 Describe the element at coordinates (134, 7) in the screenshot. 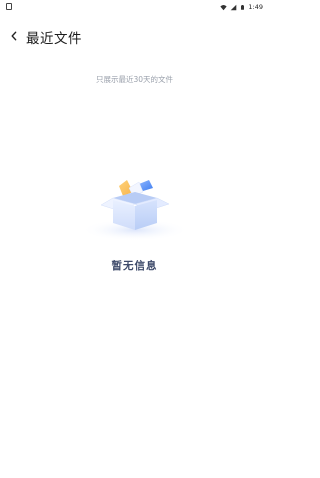

I see `status-bar: 1:49` at that location.